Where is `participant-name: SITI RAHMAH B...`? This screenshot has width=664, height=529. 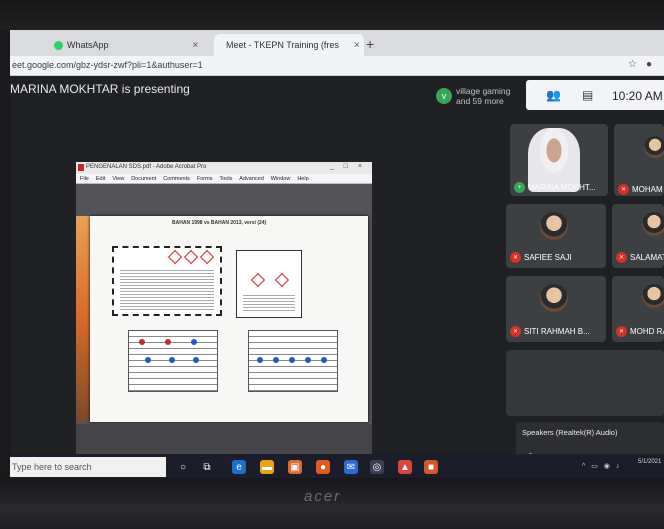
participant-name: SITI RAHMAH B... is located at coordinates (557, 331).